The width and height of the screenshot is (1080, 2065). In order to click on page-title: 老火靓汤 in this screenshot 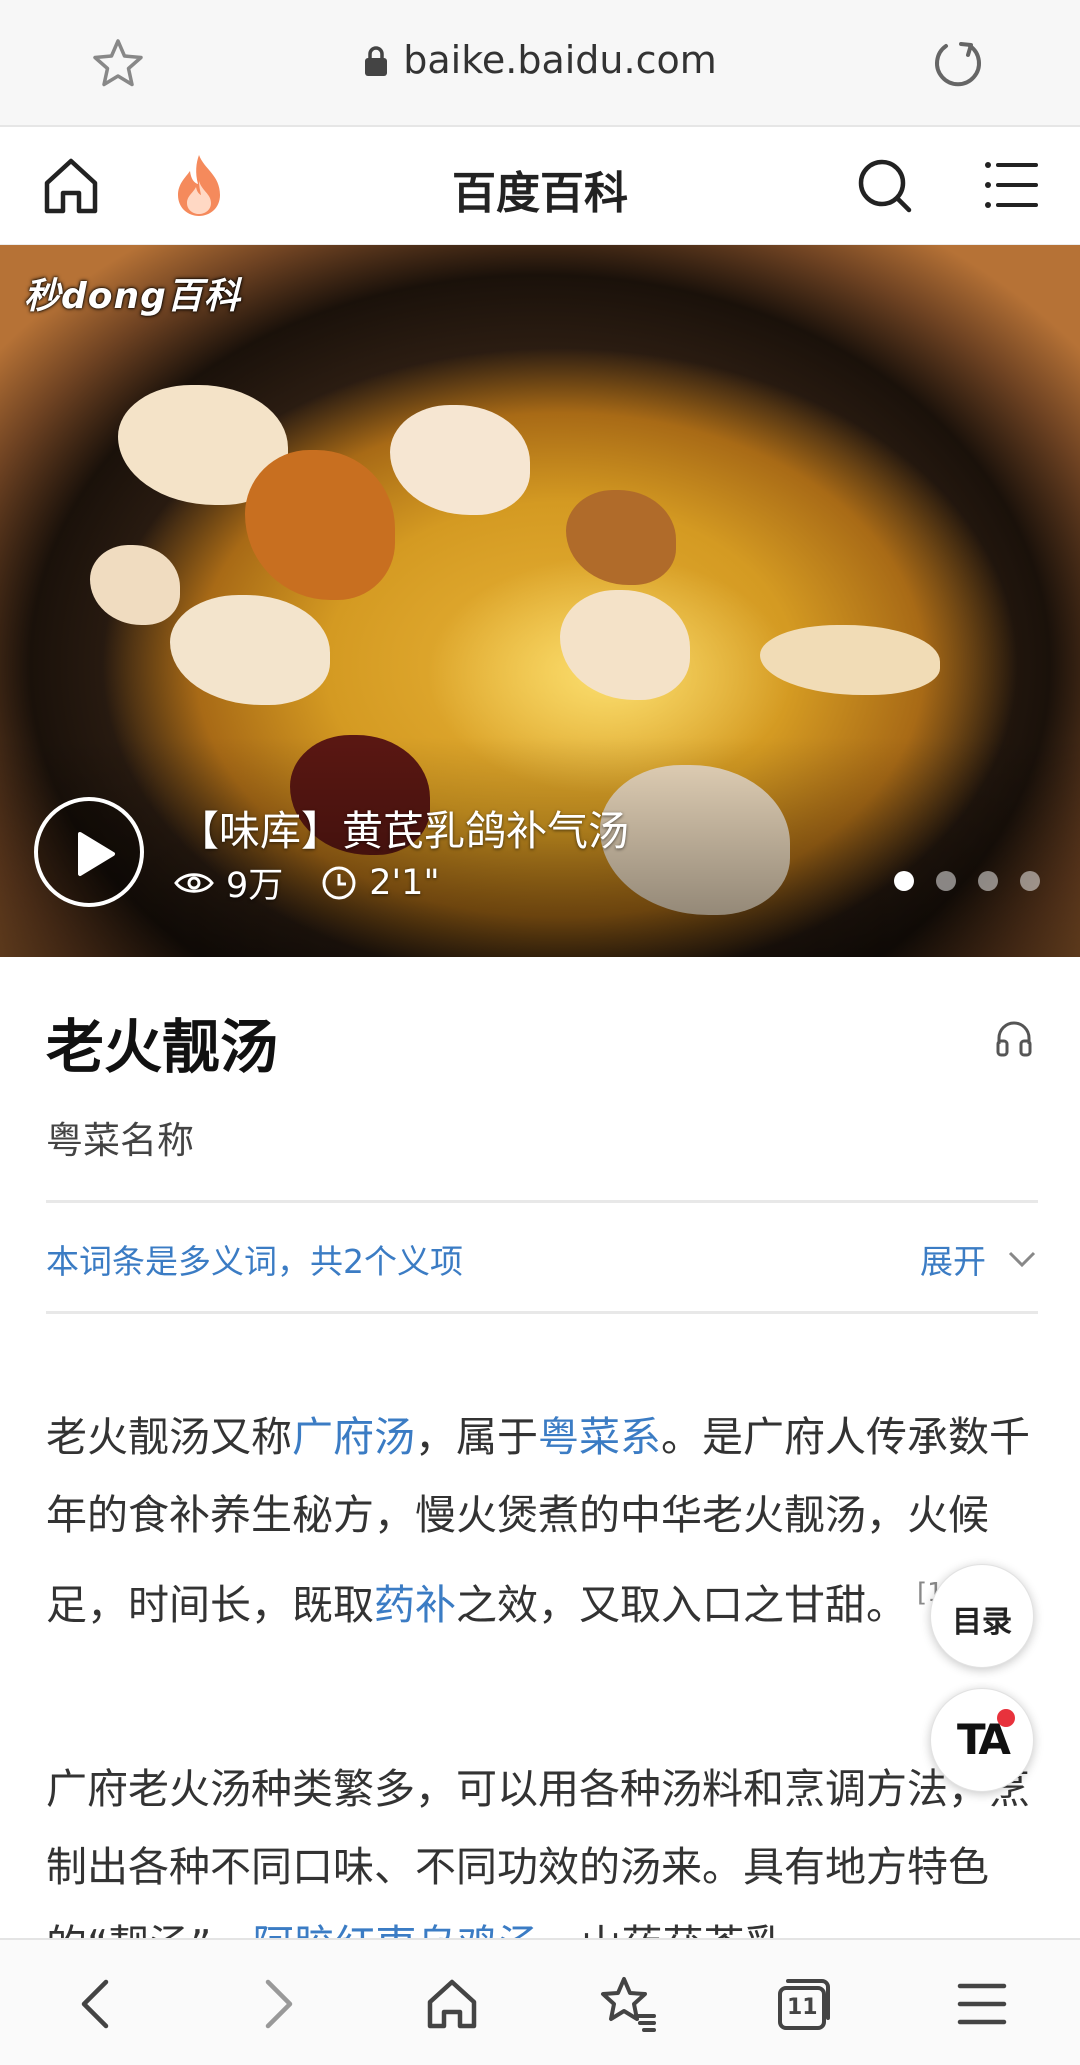, I will do `click(162, 1047)`.